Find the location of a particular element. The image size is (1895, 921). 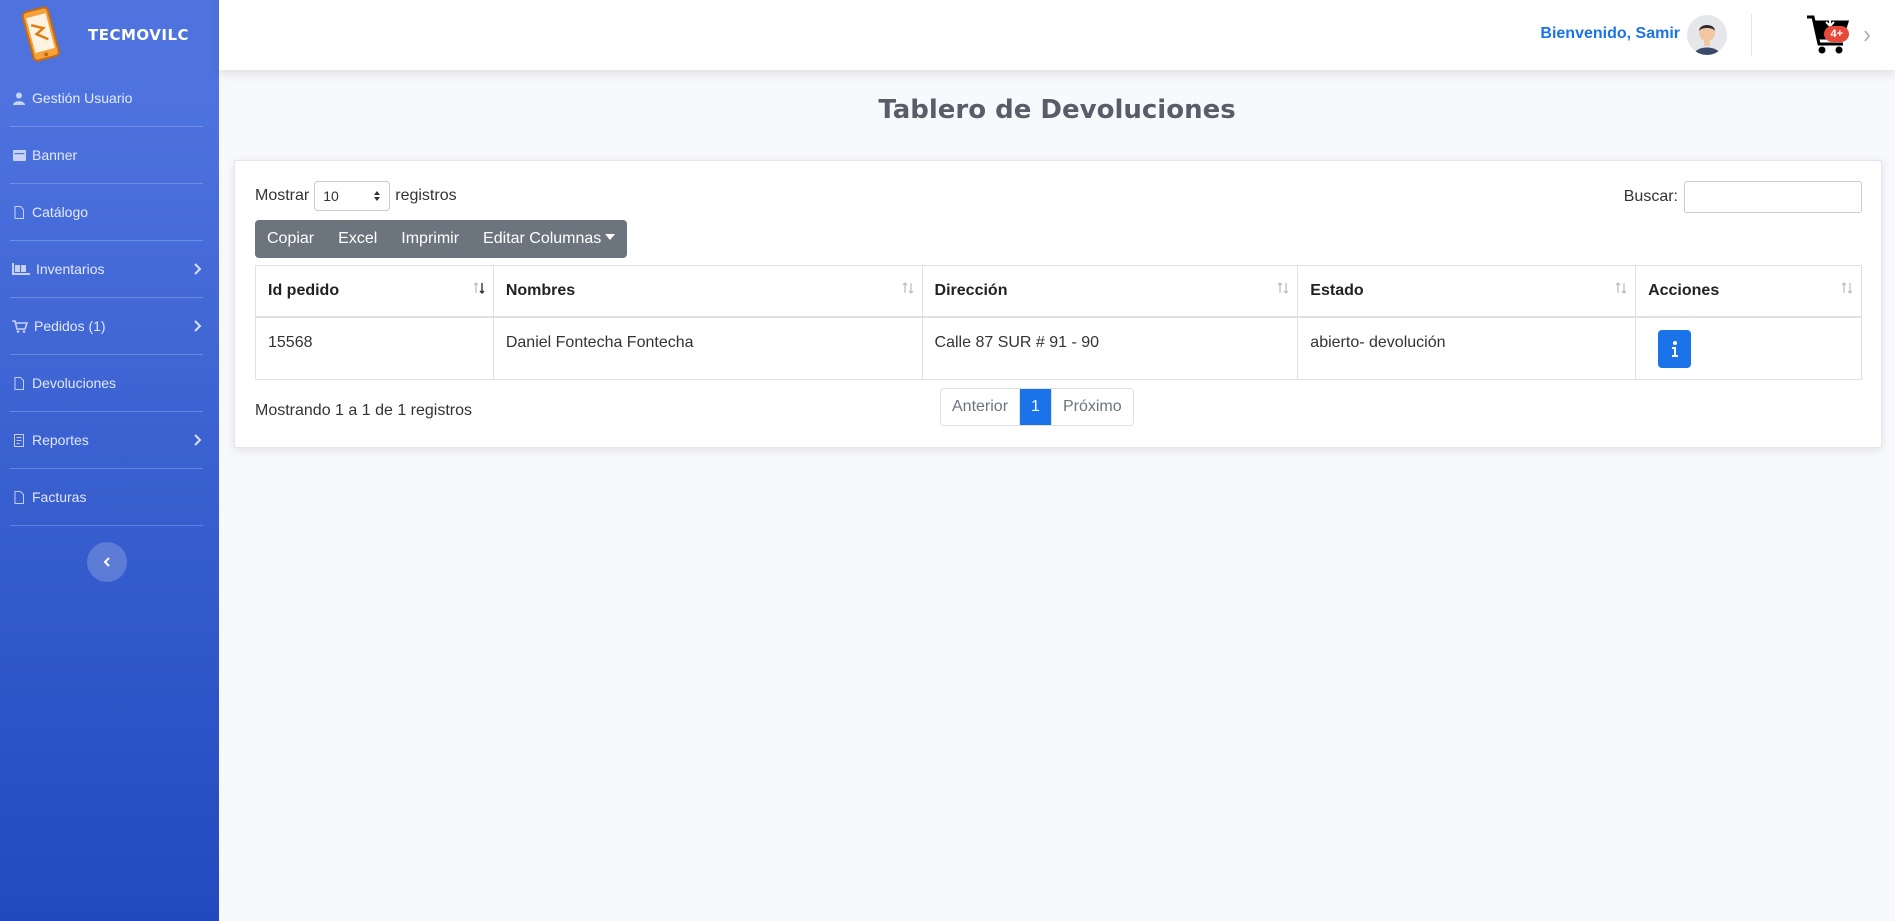

info-button is located at coordinates (1675, 348).